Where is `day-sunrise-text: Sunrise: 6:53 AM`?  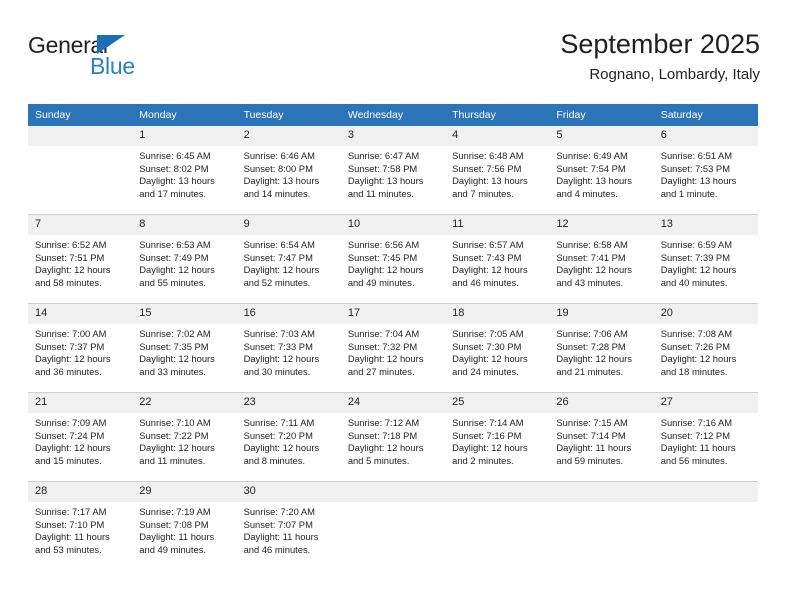
day-sunrise-text: Sunrise: 6:53 AM is located at coordinates (175, 244).